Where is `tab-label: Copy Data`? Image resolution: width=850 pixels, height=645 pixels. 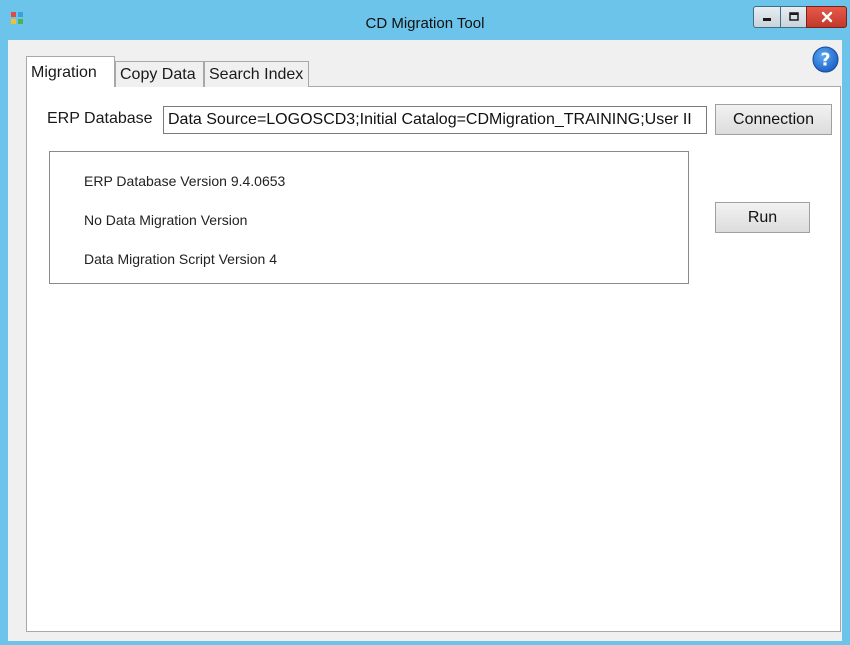 tab-label: Copy Data is located at coordinates (158, 74).